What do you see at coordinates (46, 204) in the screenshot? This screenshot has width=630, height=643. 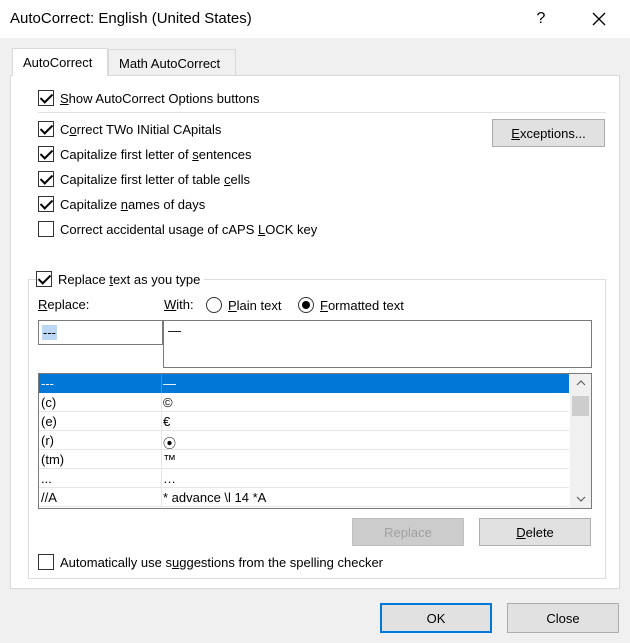 I see `capitalize-days-checkbox` at bounding box center [46, 204].